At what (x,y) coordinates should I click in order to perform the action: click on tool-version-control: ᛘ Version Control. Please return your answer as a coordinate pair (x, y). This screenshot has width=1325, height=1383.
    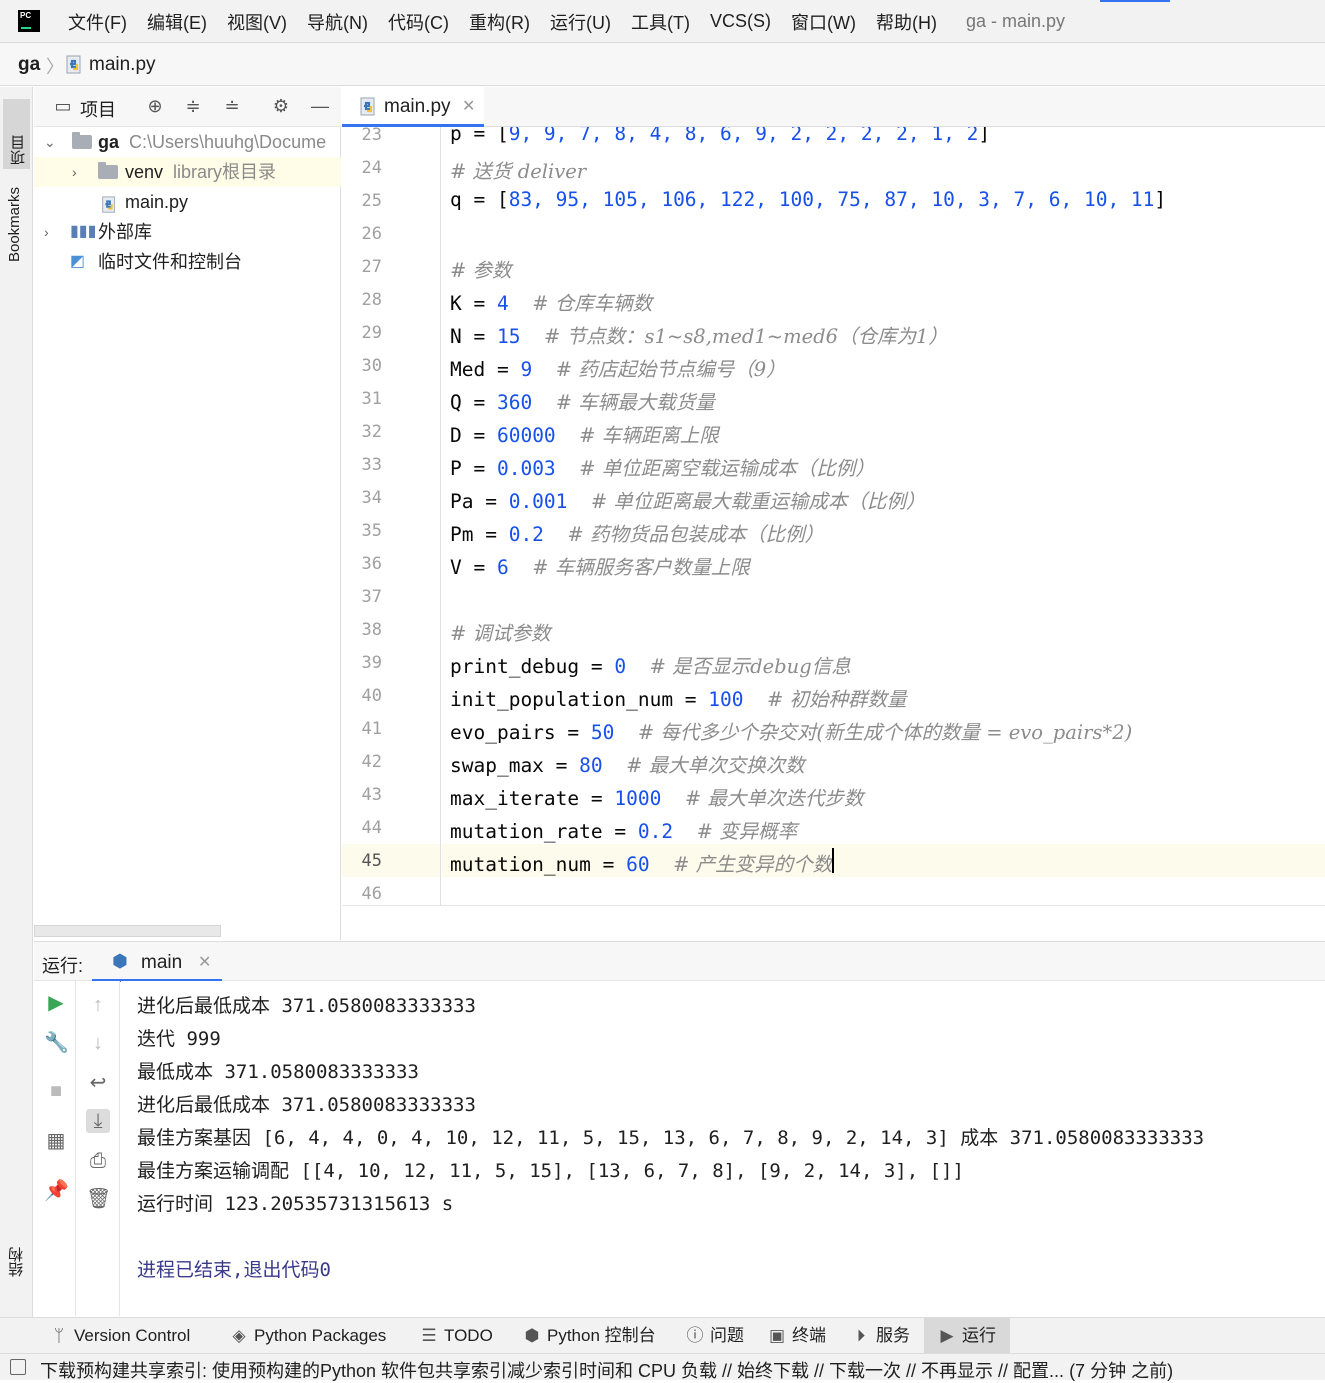
    Looking at the image, I should click on (120, 1336).